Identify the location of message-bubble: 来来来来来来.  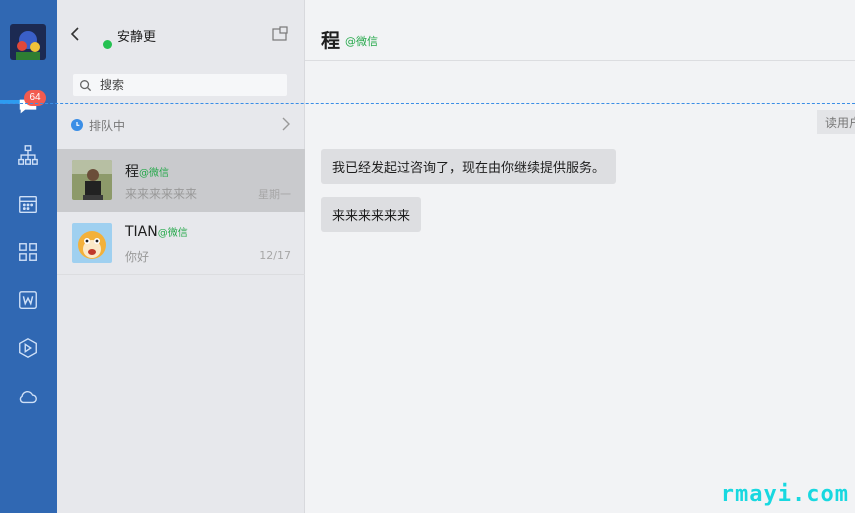
(371, 214).